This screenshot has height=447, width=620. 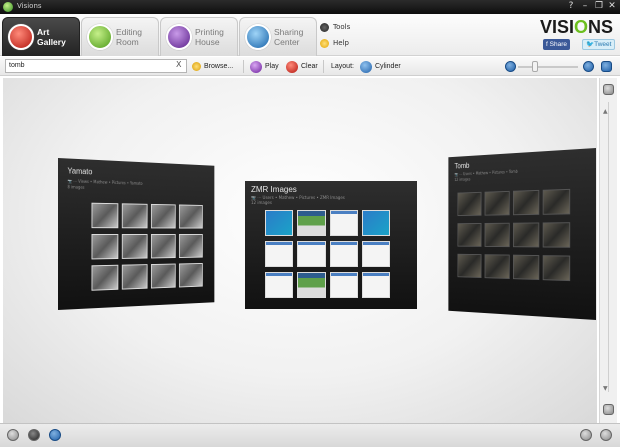 What do you see at coordinates (51, 37) in the screenshot?
I see `tab-label: Art Gallery` at bounding box center [51, 37].